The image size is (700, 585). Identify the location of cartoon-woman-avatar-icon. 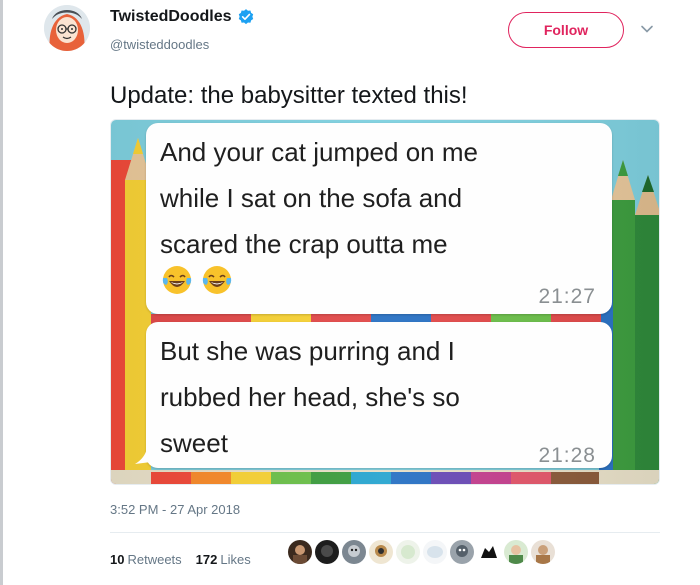
(67, 28).